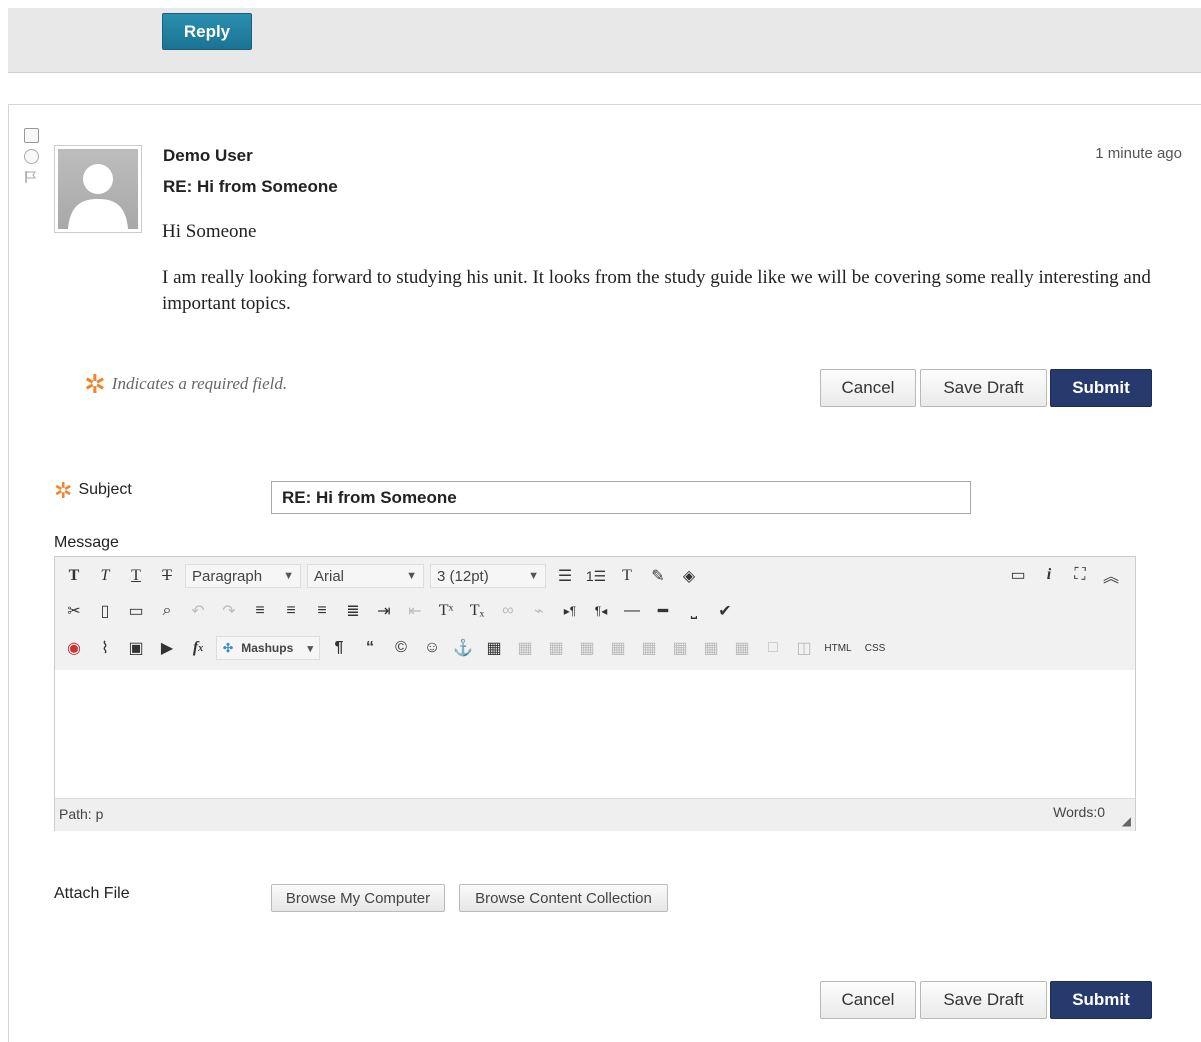 This screenshot has width=1201, height=1042. What do you see at coordinates (228, 648) in the screenshot?
I see `mashups-icon: ✣` at bounding box center [228, 648].